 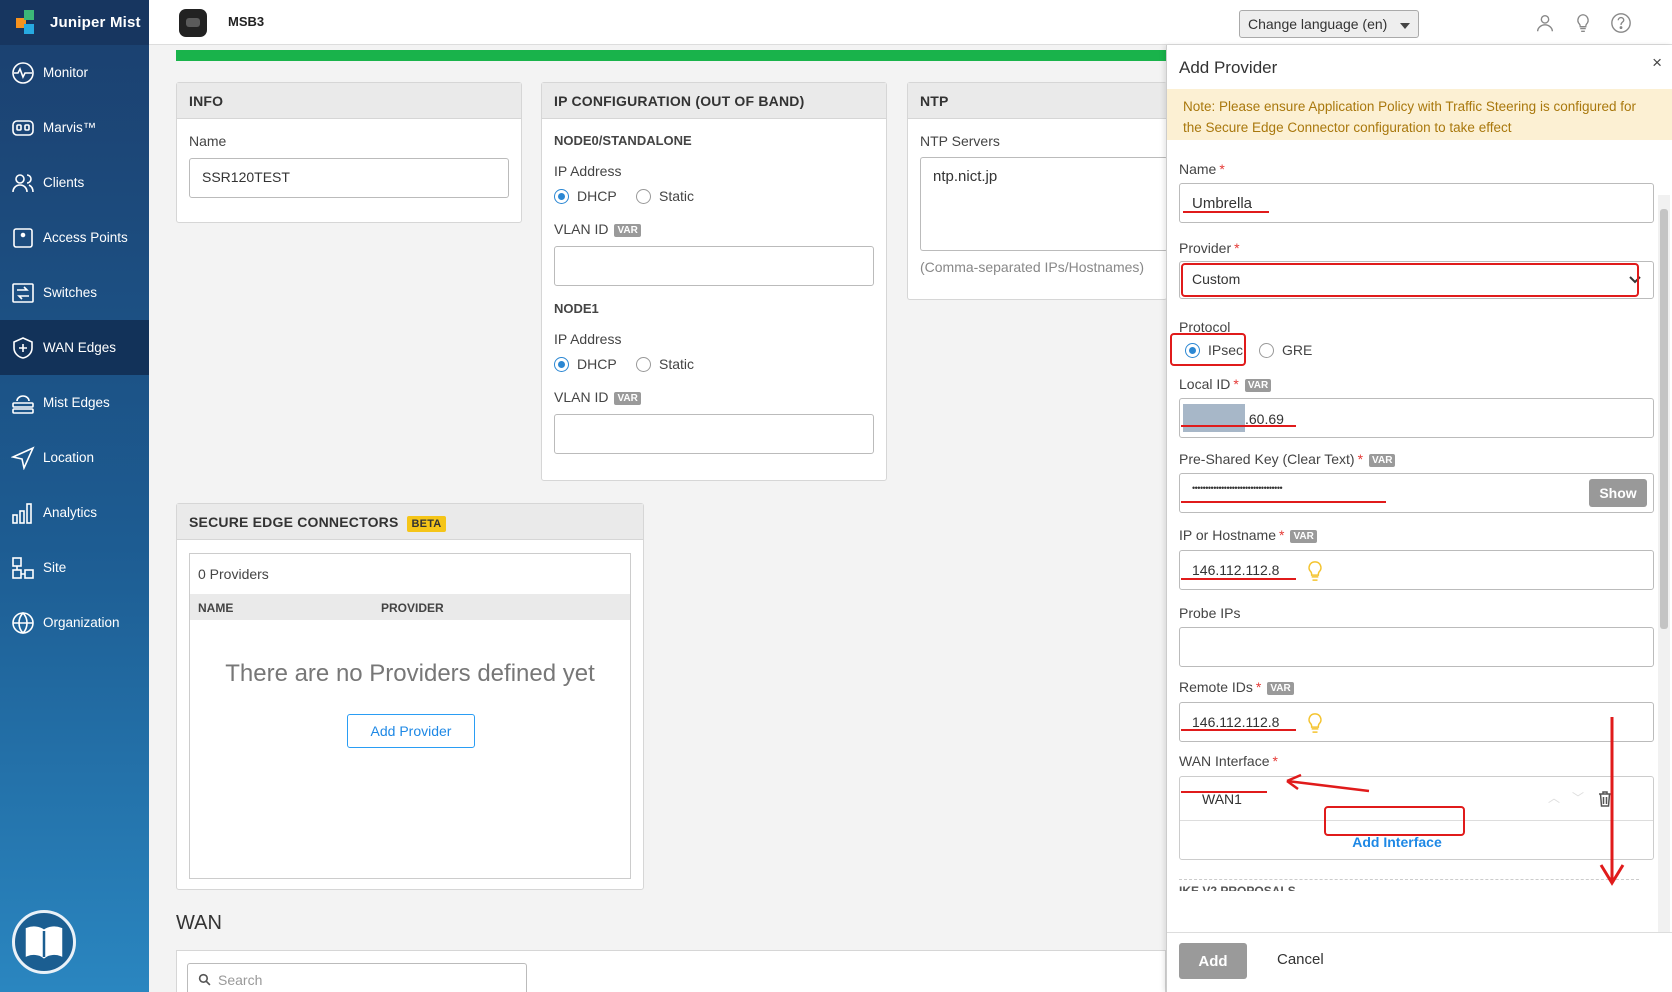 What do you see at coordinates (349, 152) in the screenshot?
I see `info-card: INFO Name SSR120TEST` at bounding box center [349, 152].